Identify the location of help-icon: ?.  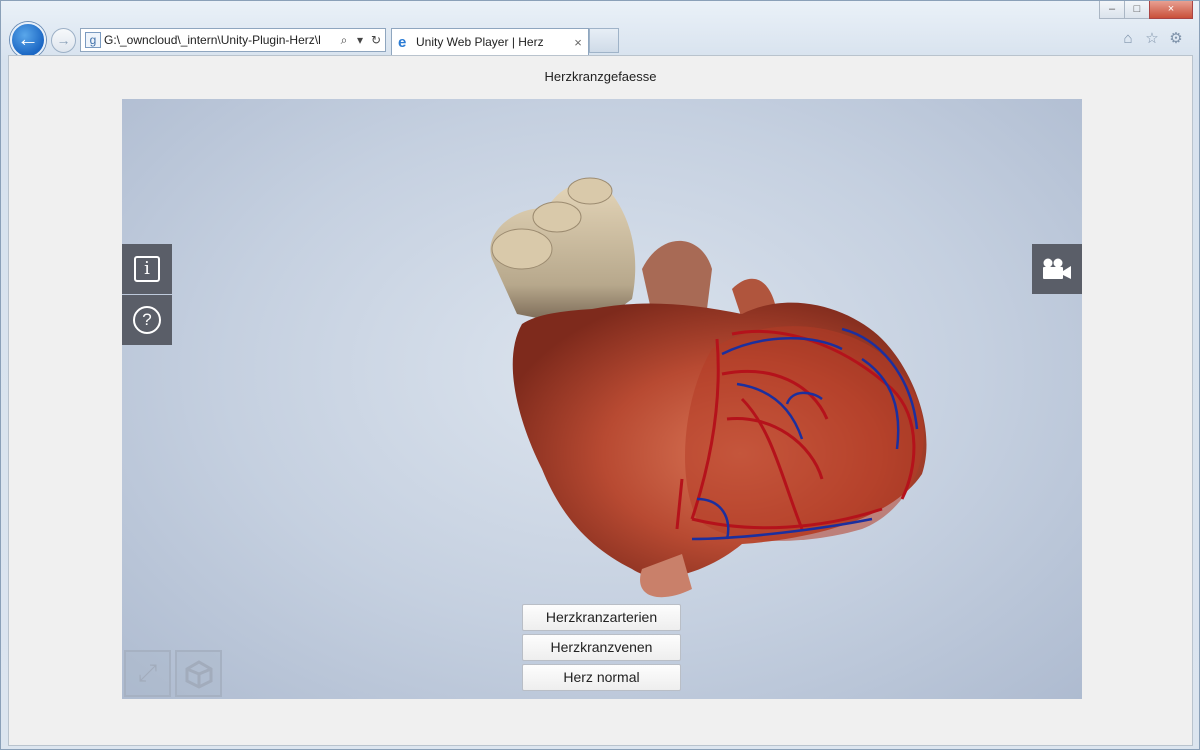
(147, 320).